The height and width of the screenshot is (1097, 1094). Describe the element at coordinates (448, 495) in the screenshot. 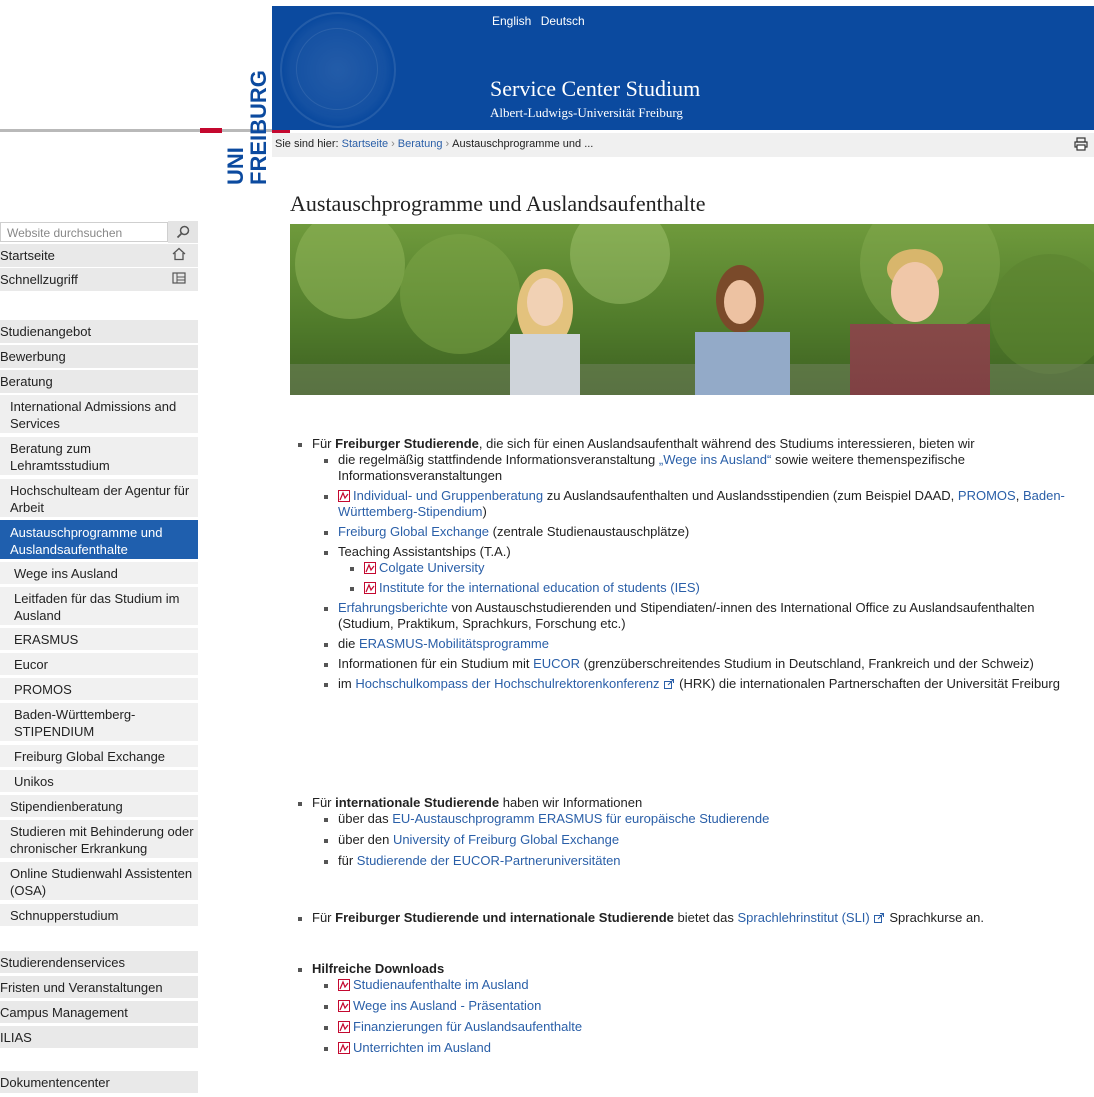

I see `link-individualberatung: Individual- und Gruppenberatung` at that location.